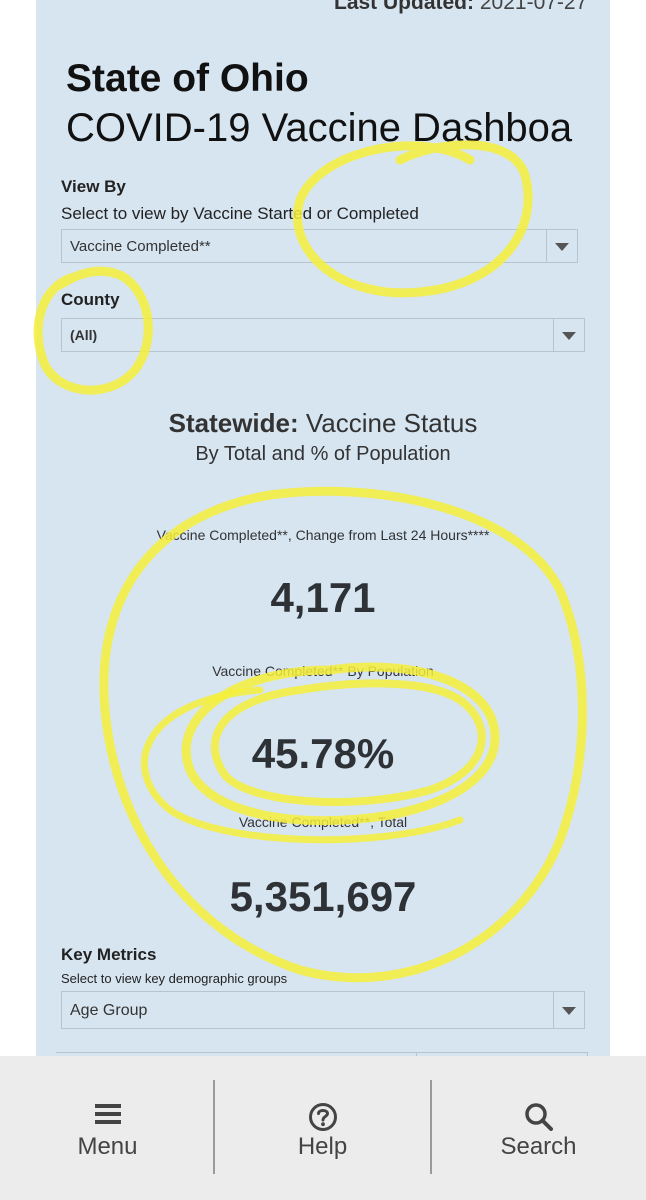 The image size is (646, 1200). What do you see at coordinates (109, 1010) in the screenshot?
I see `key-metrics-selected: Age Group` at bounding box center [109, 1010].